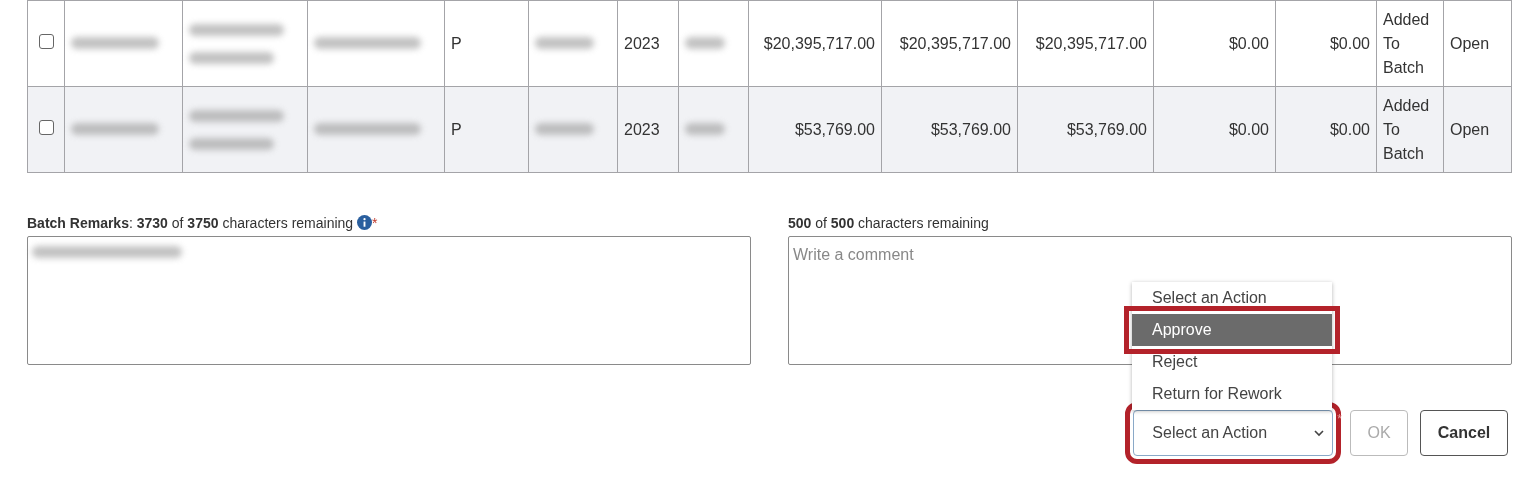 This screenshot has width=1536, height=485. What do you see at coordinates (888, 223) in the screenshot?
I see `field-label: 500 of 500 characters remaining` at bounding box center [888, 223].